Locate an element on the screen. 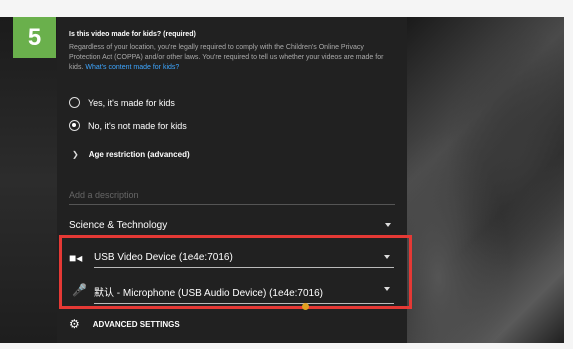 The height and width of the screenshot is (349, 573). camera-value: USB Video Device (1e4e:7016) is located at coordinates (163, 257).